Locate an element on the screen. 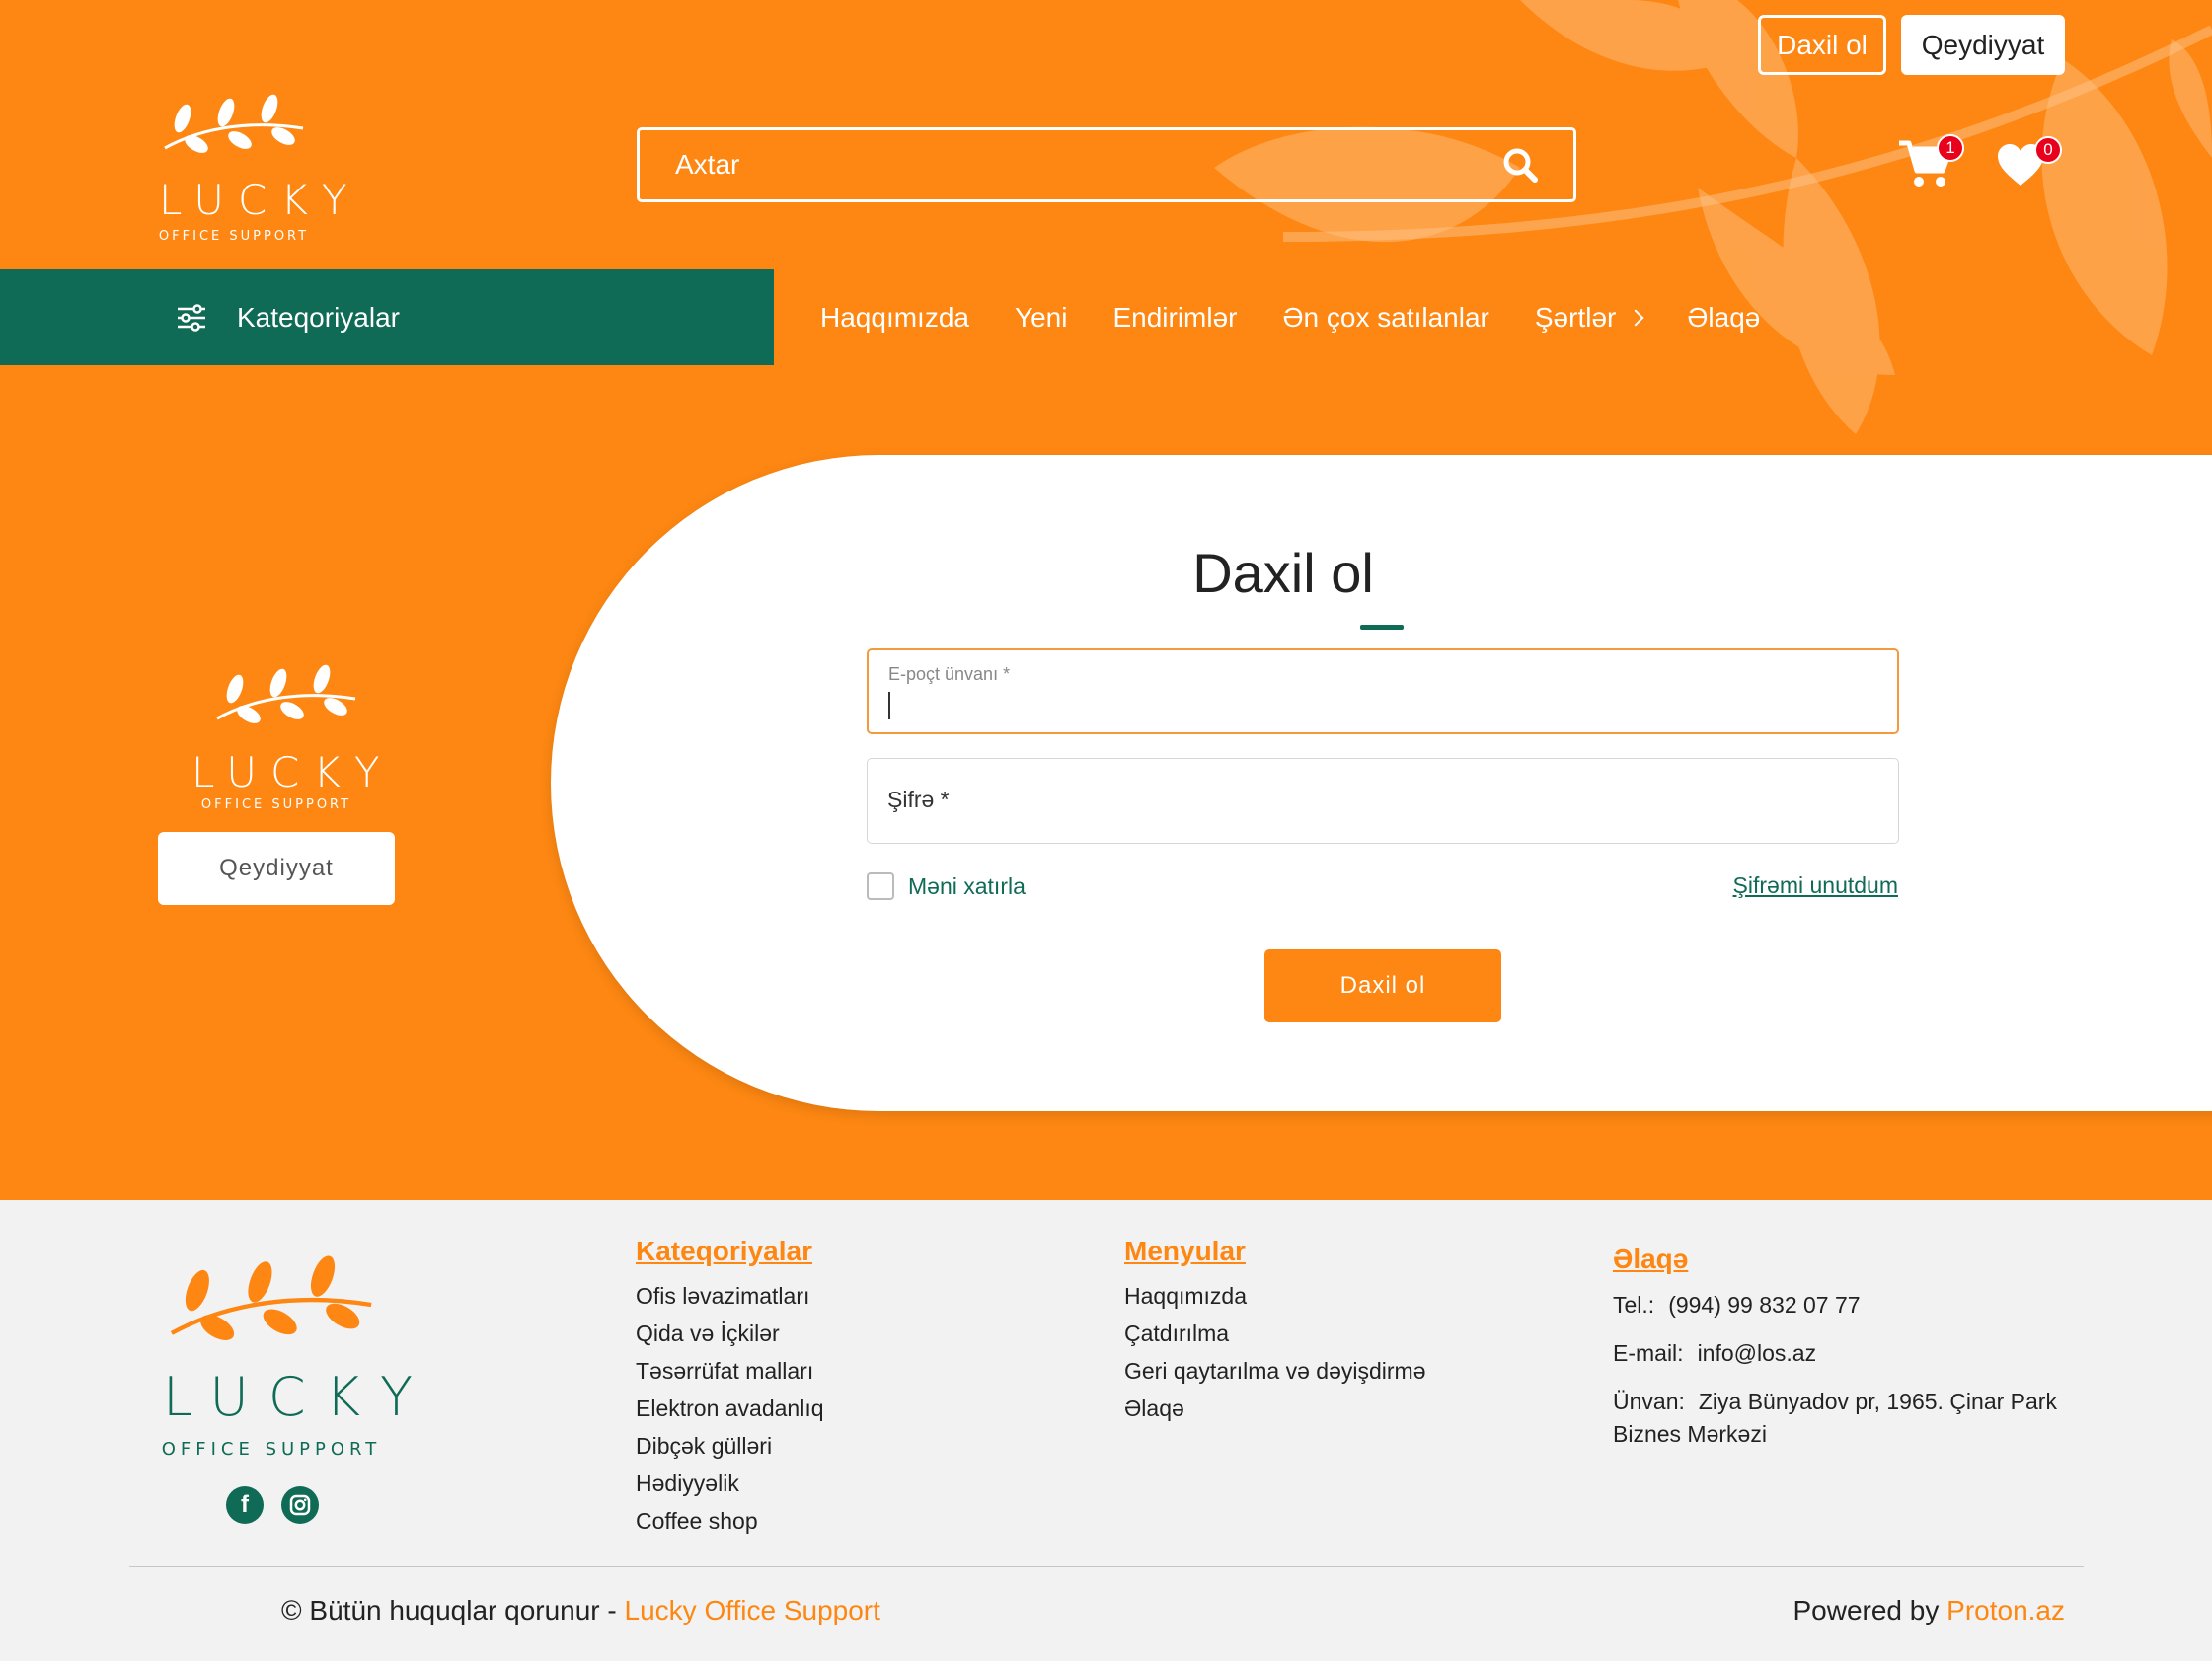 The width and height of the screenshot is (2212, 1661). footer-divider is located at coordinates (1106, 1567).